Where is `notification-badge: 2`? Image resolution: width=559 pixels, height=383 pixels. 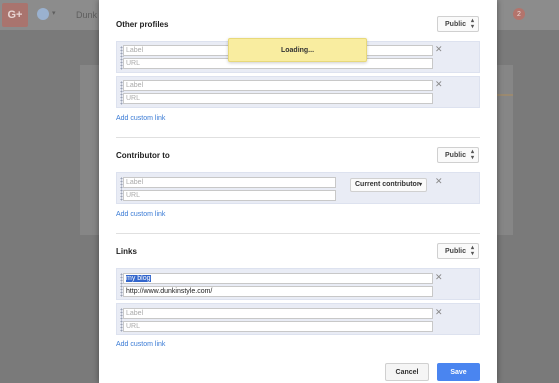
notification-badge: 2 is located at coordinates (519, 14).